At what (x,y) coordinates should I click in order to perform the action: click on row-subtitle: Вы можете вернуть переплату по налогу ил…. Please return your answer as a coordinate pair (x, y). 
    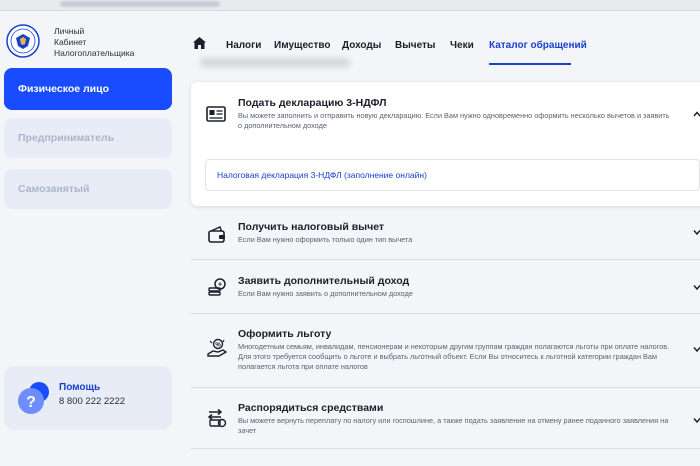
    Looking at the image, I should click on (453, 426).